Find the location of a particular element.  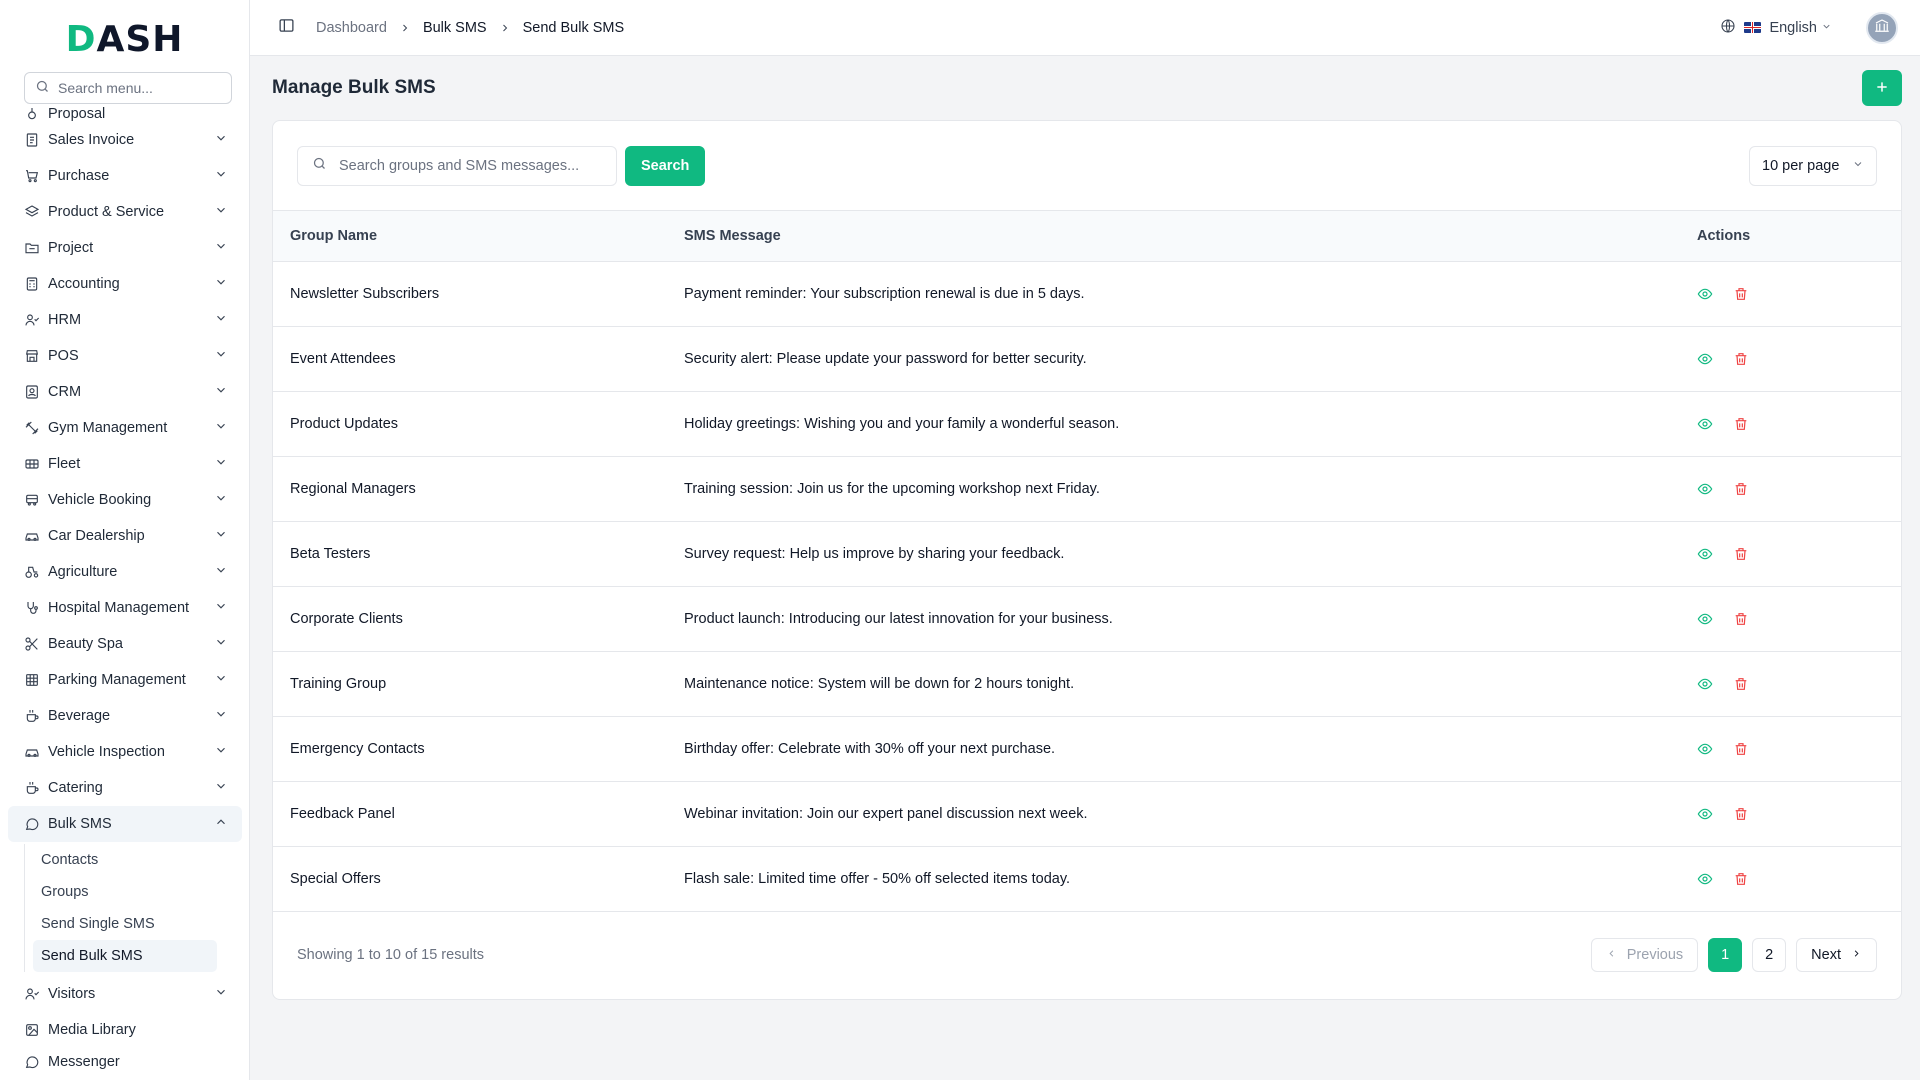

sidebar-item-beverage: Beverage is located at coordinates (125, 716).